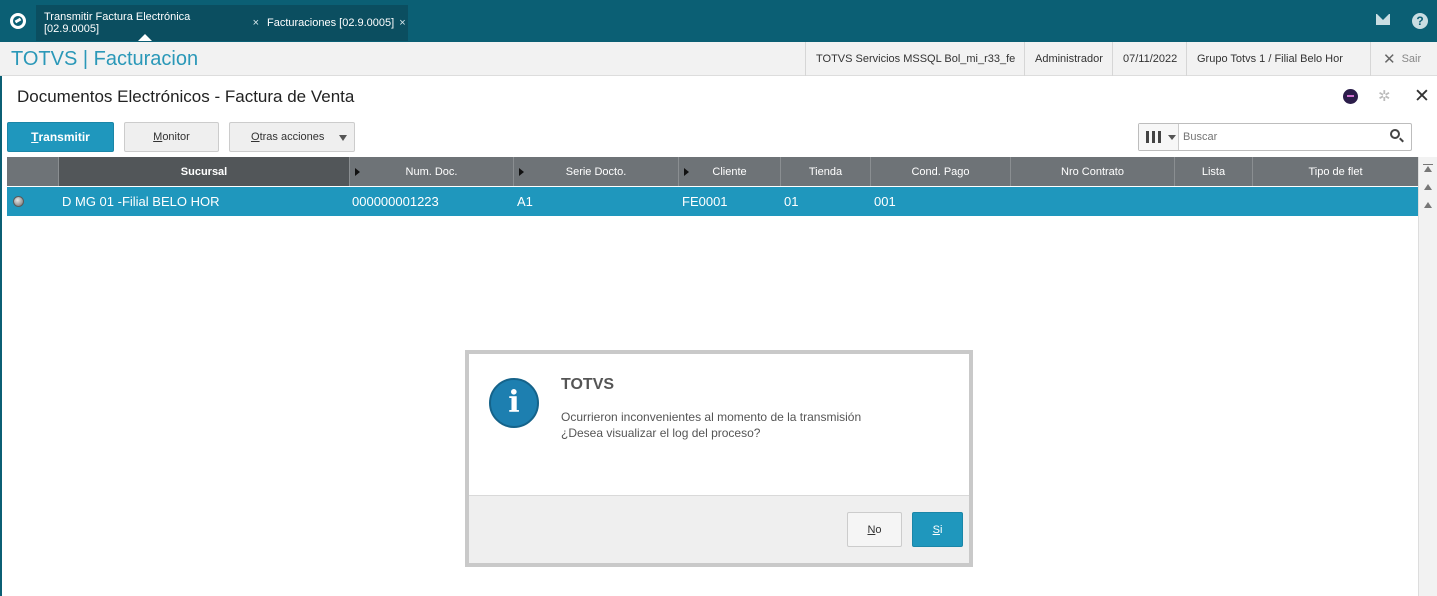  I want to click on monitor-mnemonic: M, so click(158, 137).